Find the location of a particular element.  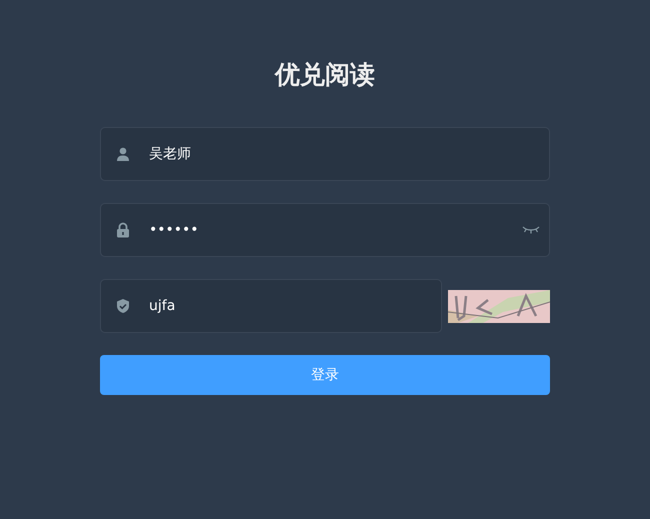

shield-check-icon is located at coordinates (123, 306).